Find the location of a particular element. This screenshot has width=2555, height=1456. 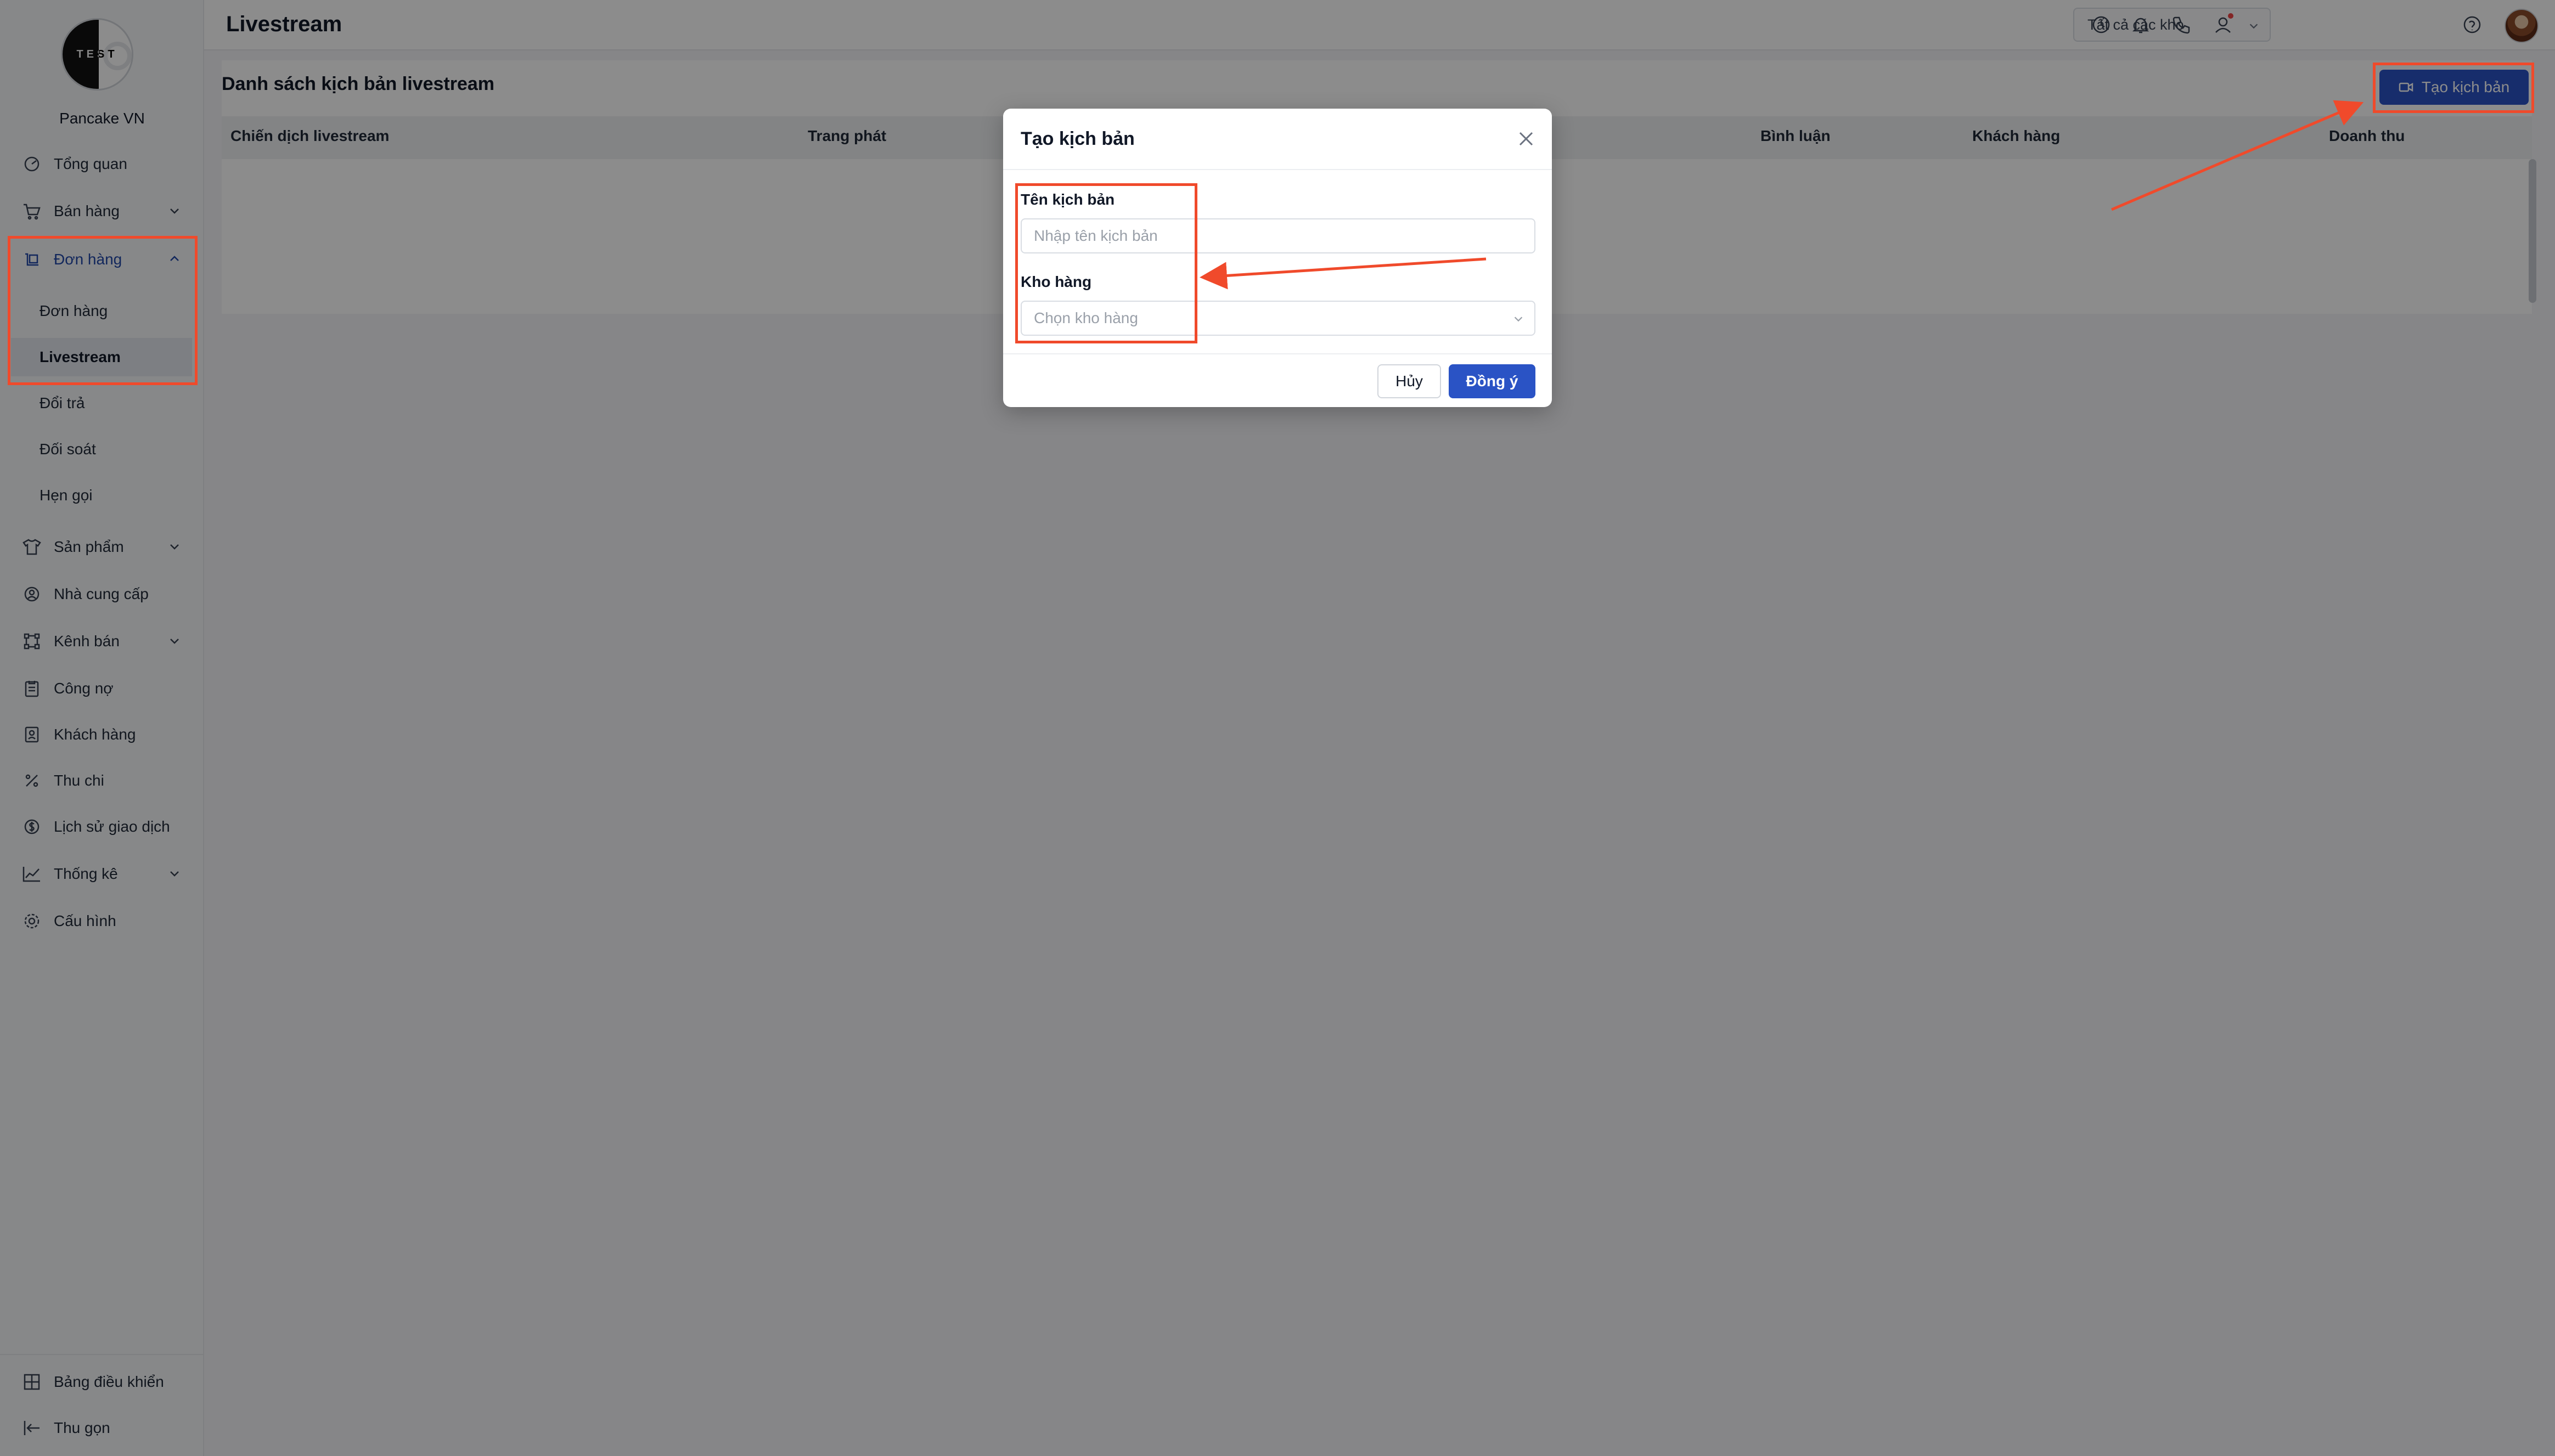

close-icon is located at coordinates (1526, 138).